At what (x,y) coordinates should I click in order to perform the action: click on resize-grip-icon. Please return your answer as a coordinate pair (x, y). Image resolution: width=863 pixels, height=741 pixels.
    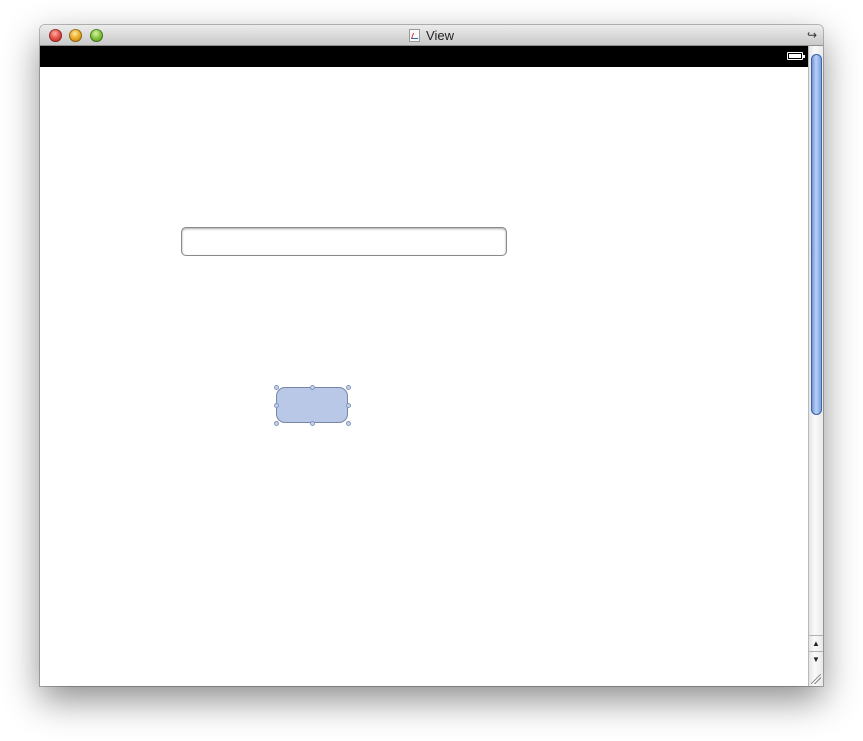
    Looking at the image, I should click on (816, 679).